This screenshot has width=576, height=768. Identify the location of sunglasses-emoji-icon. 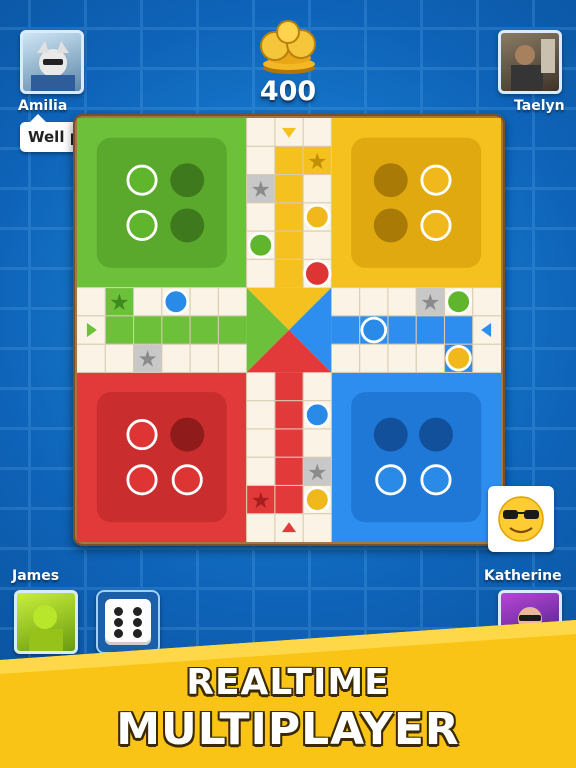
(521, 519).